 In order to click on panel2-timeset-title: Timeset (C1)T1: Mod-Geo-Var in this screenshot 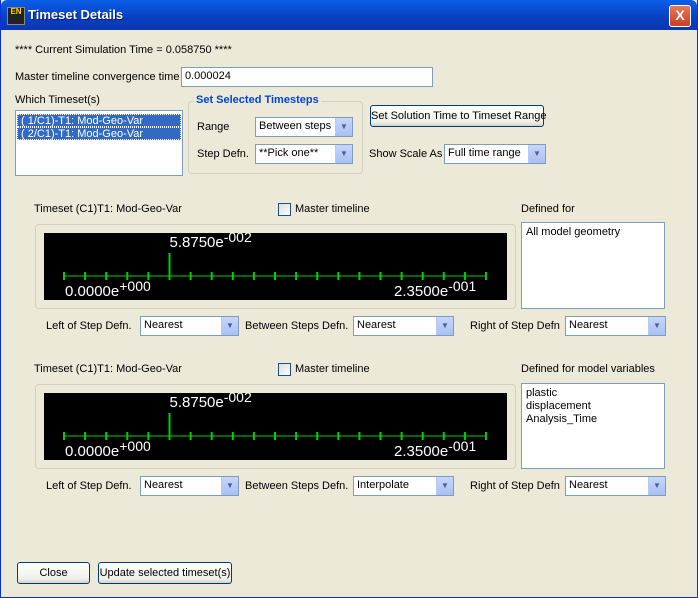, I will do `click(108, 369)`.